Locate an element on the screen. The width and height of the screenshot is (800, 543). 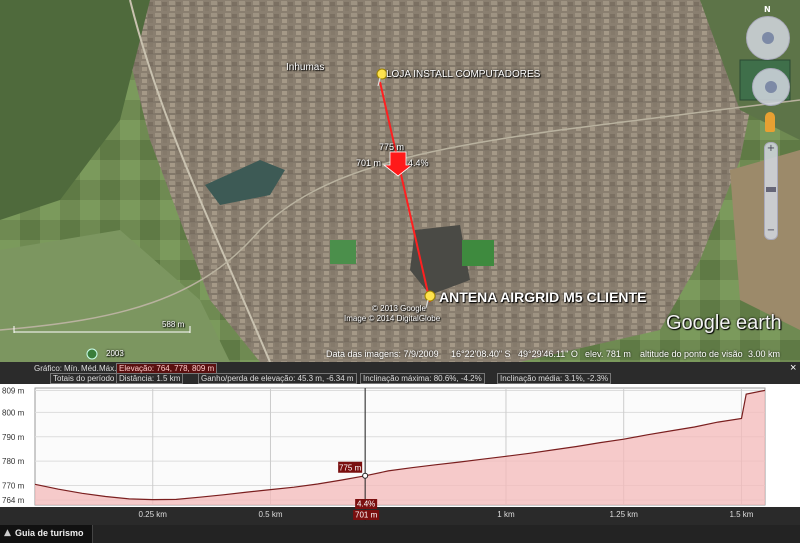
y-tick-label: 809 m is located at coordinates (13, 390).